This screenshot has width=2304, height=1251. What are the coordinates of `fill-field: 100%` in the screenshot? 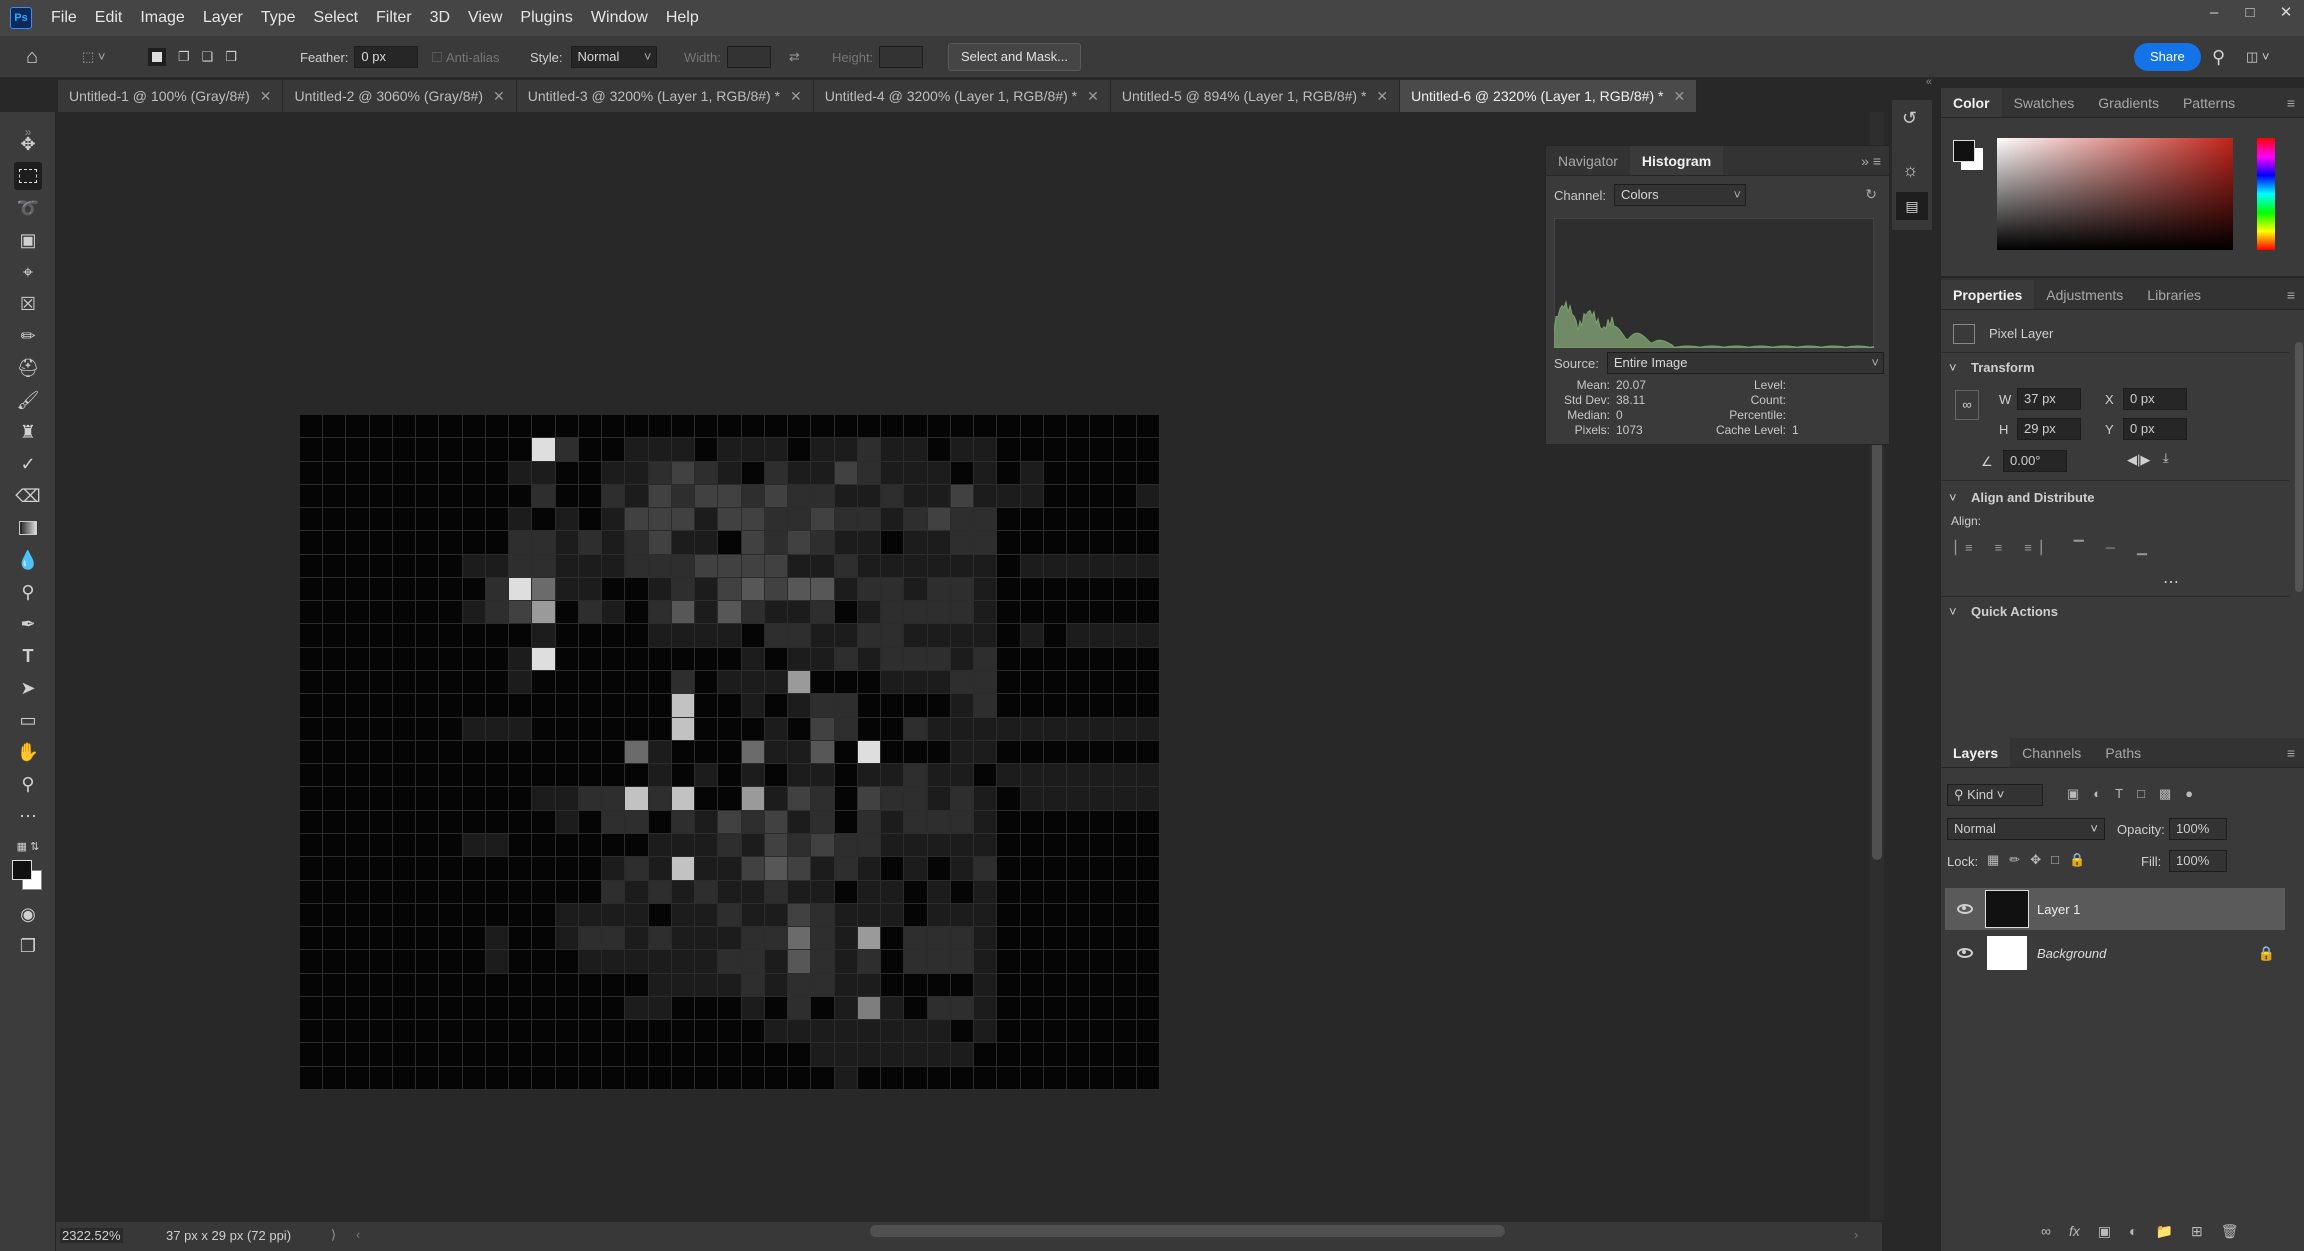 It's located at (2198, 861).